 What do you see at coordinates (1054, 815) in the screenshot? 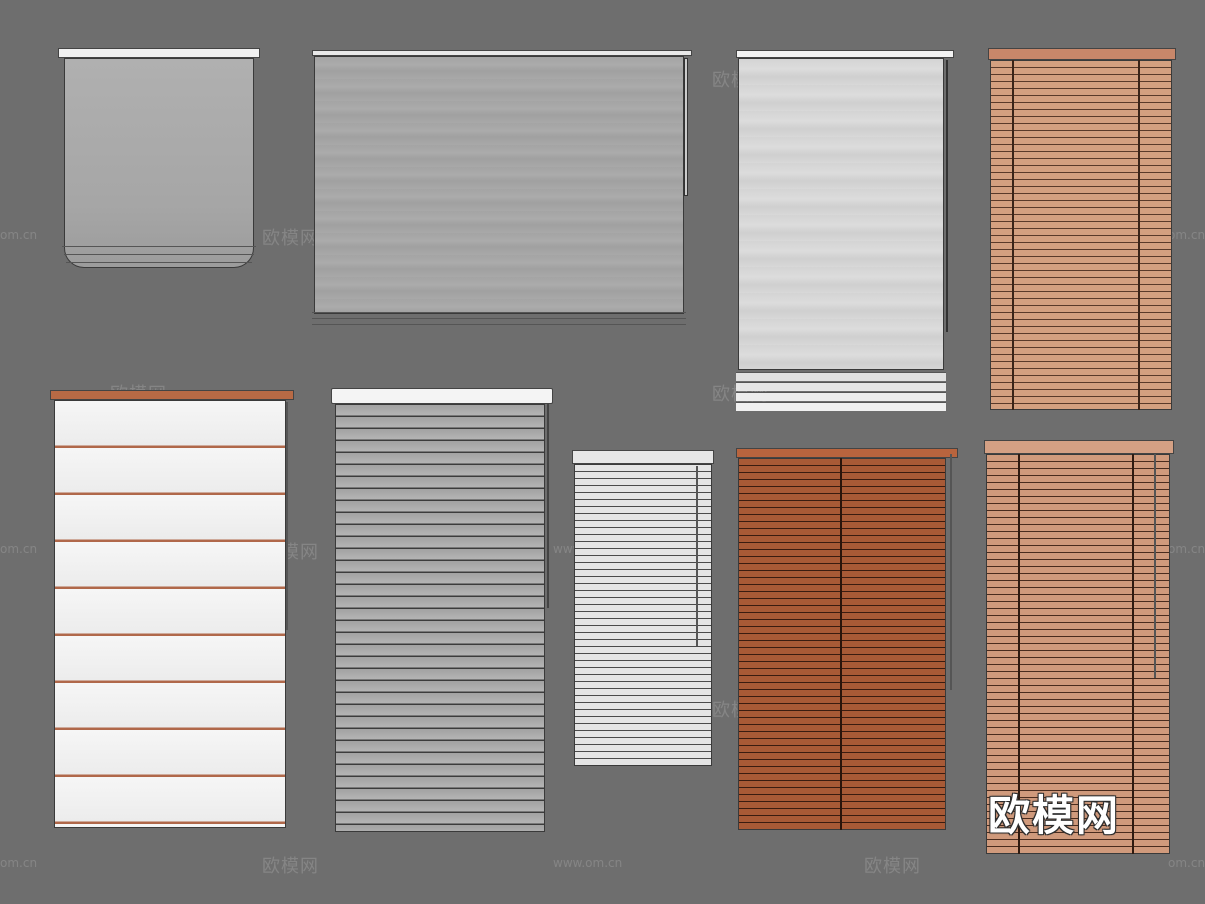
I see `brand-logo: 欧模网` at bounding box center [1054, 815].